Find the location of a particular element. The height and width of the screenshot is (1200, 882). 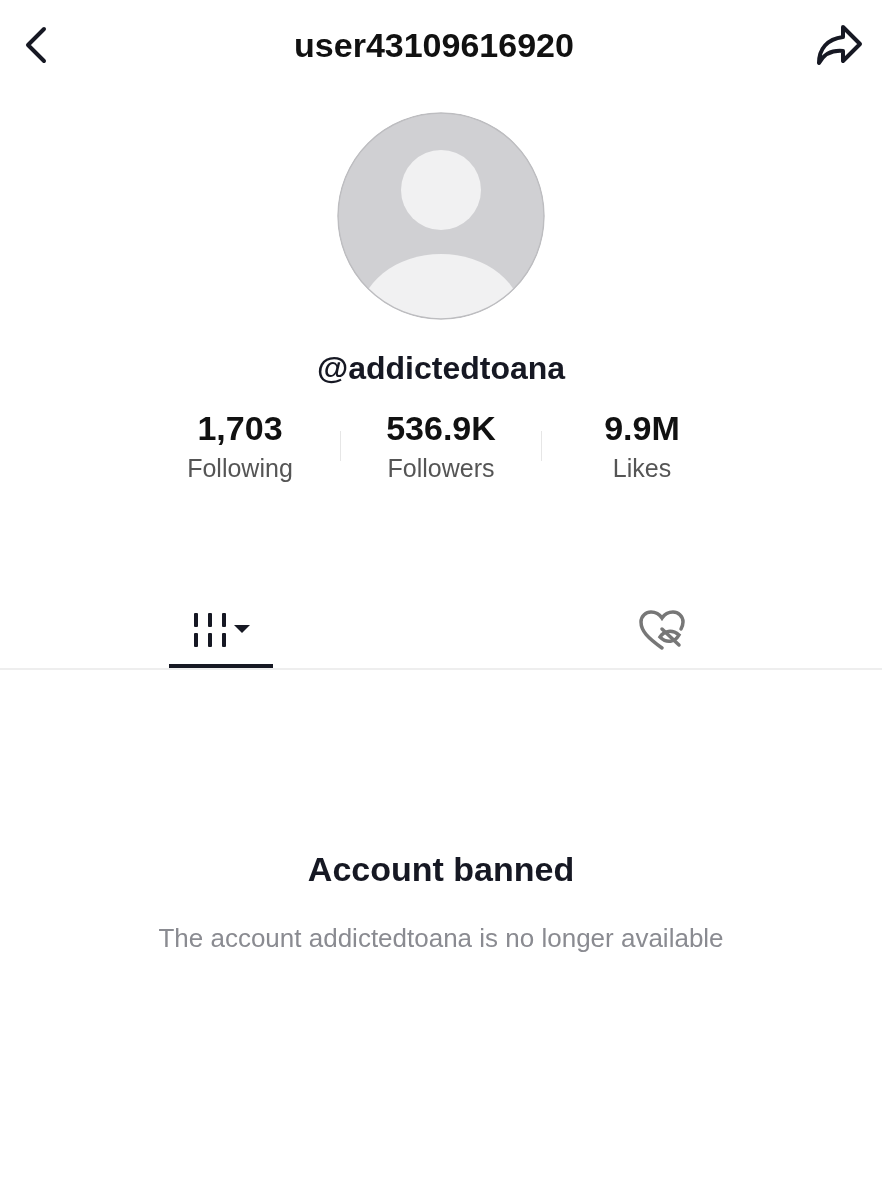

notice-title: Account banned is located at coordinates (441, 869).